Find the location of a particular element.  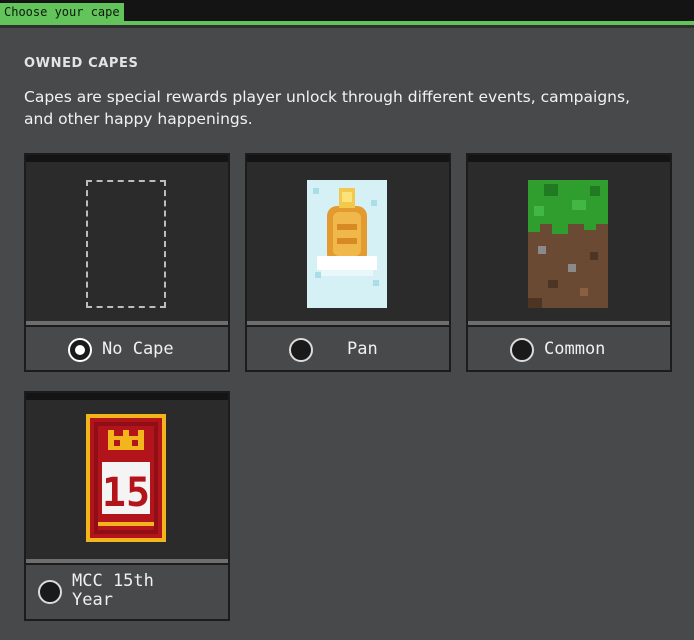

cape-label: Pan is located at coordinates (362, 349).